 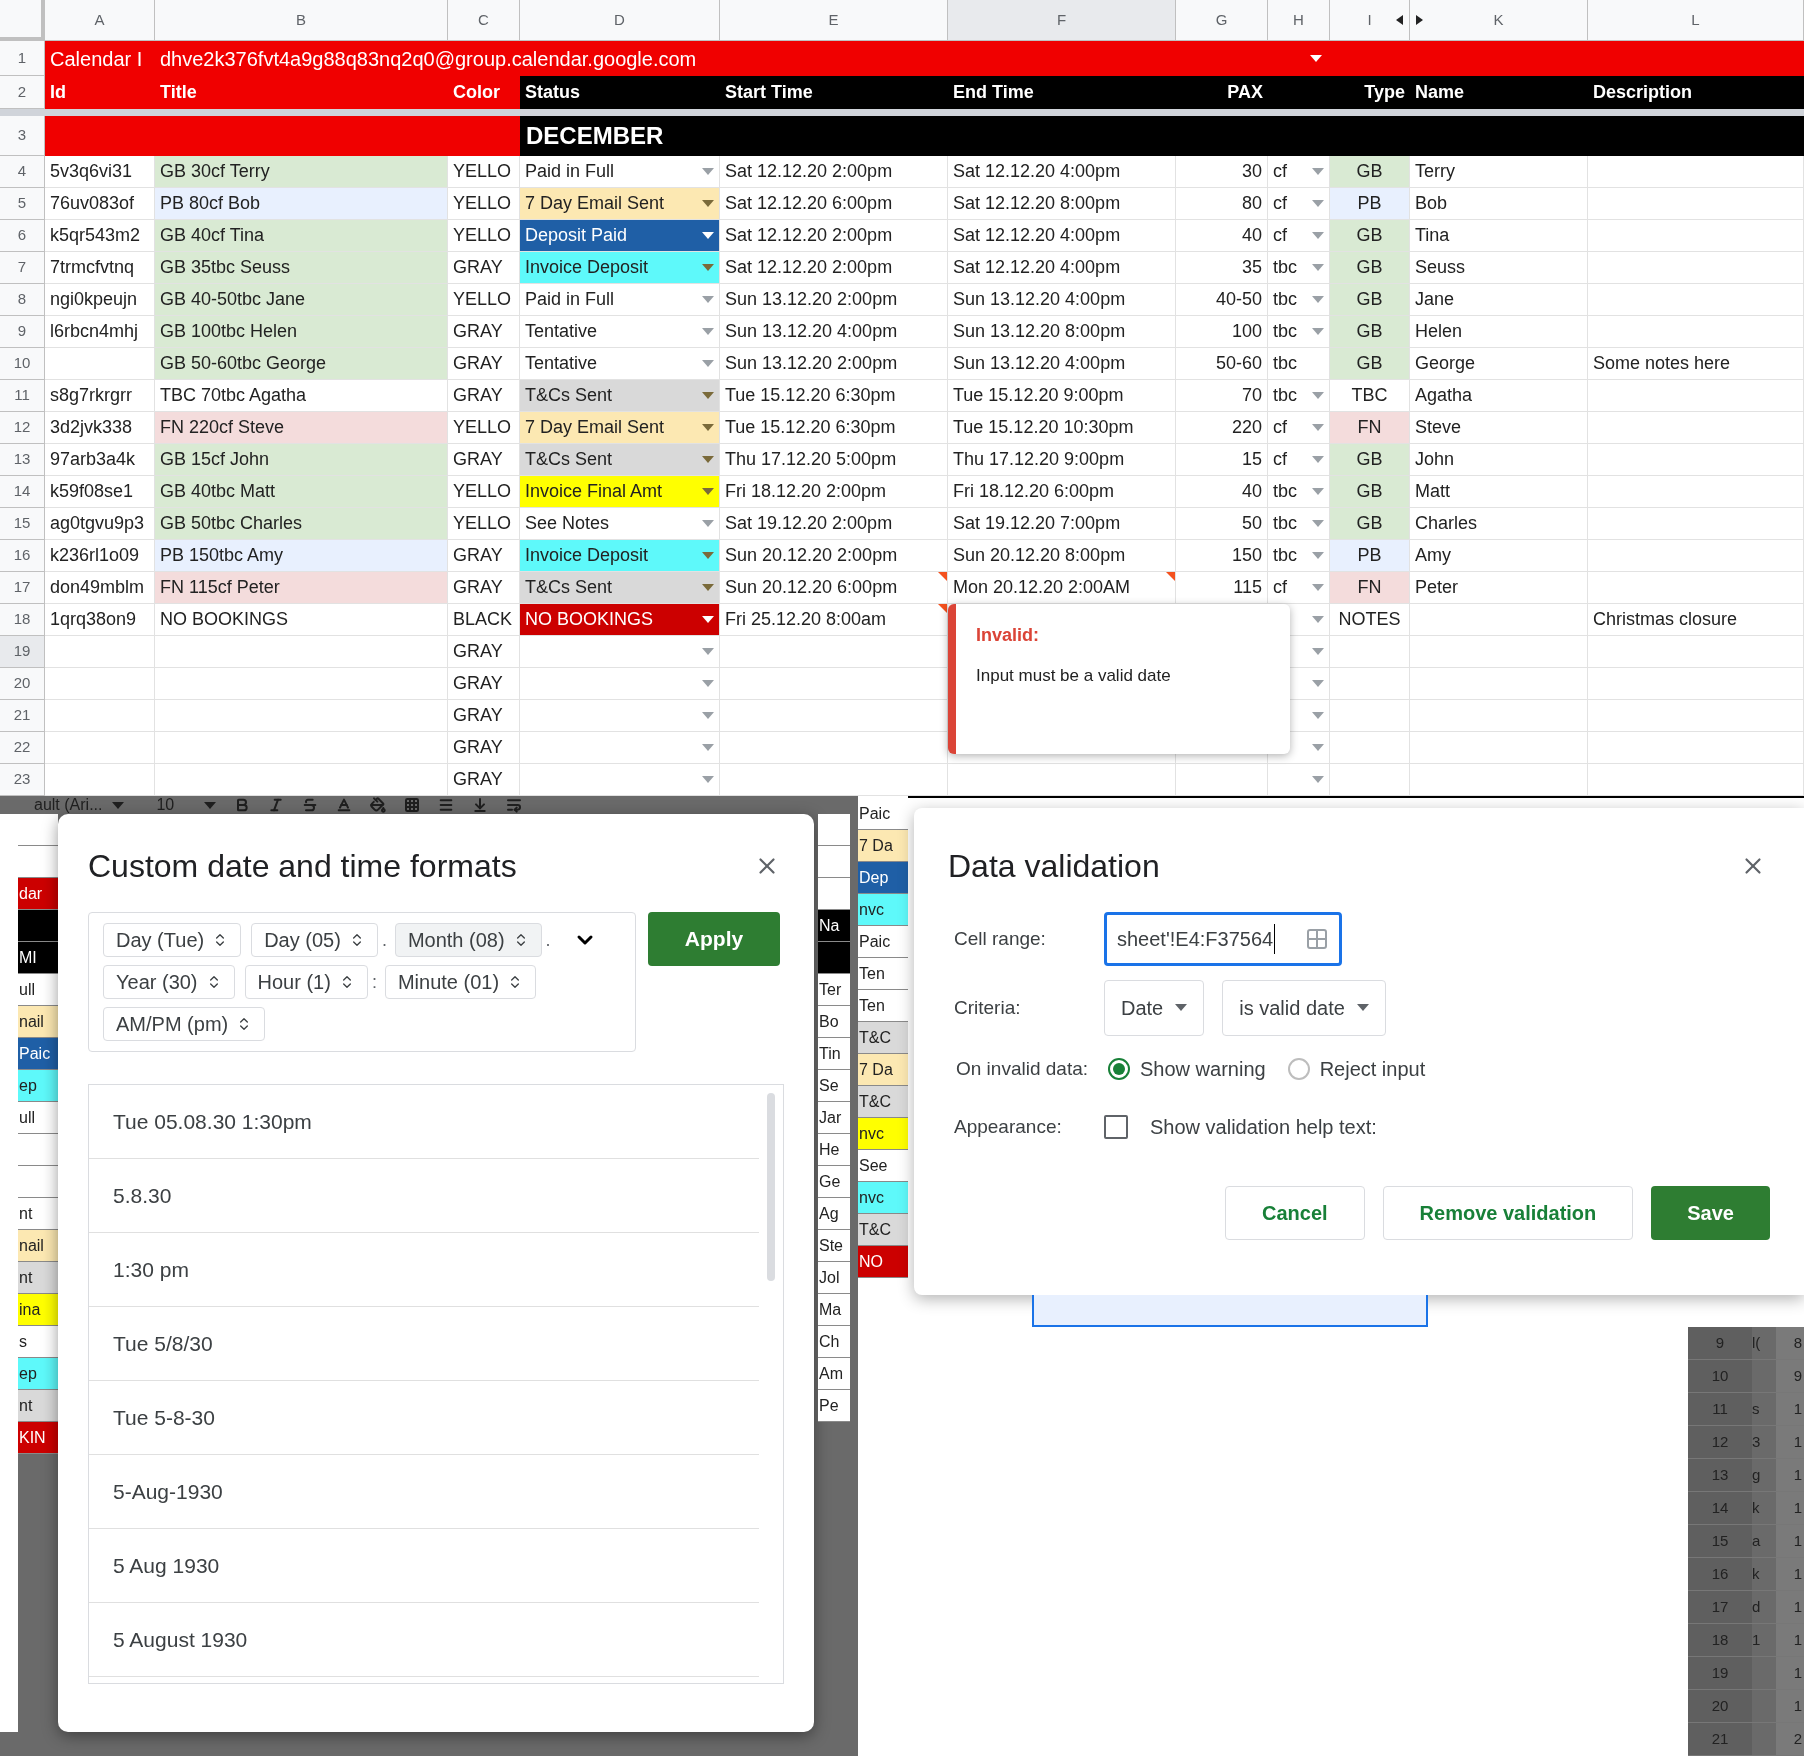 What do you see at coordinates (1154, 1007) in the screenshot?
I see `criteria-dropdown: Date` at bounding box center [1154, 1007].